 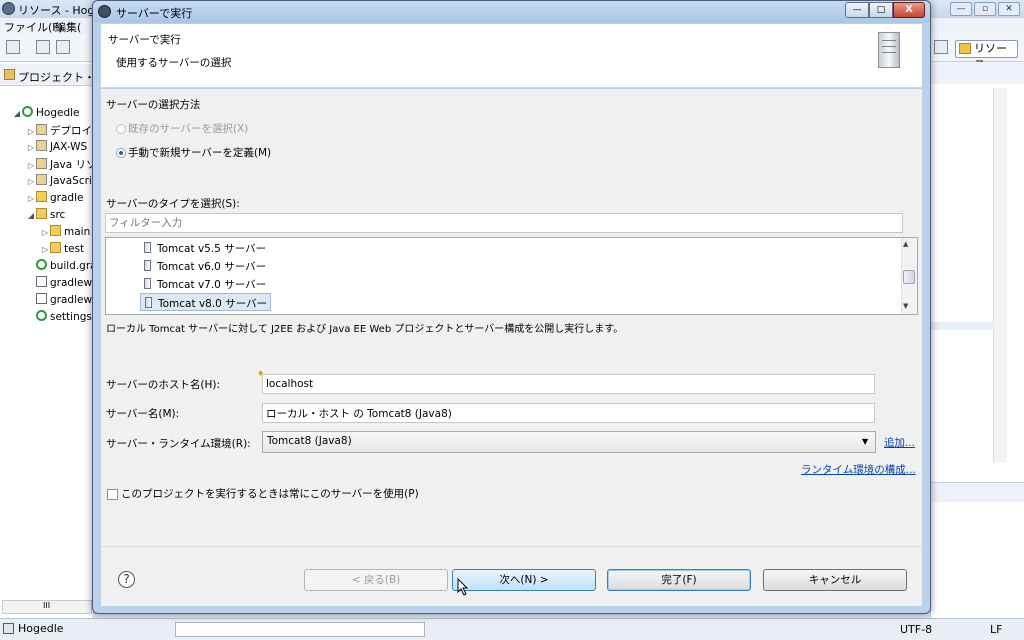 What do you see at coordinates (376, 580) in the screenshot?
I see `back-button: < 戻る(B)` at bounding box center [376, 580].